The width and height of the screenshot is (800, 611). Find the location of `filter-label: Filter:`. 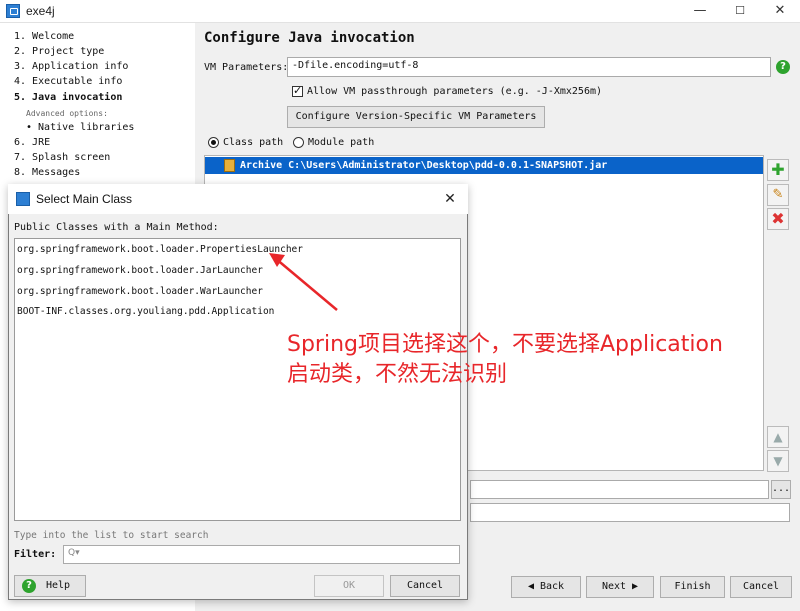

filter-label: Filter: is located at coordinates (35, 554).